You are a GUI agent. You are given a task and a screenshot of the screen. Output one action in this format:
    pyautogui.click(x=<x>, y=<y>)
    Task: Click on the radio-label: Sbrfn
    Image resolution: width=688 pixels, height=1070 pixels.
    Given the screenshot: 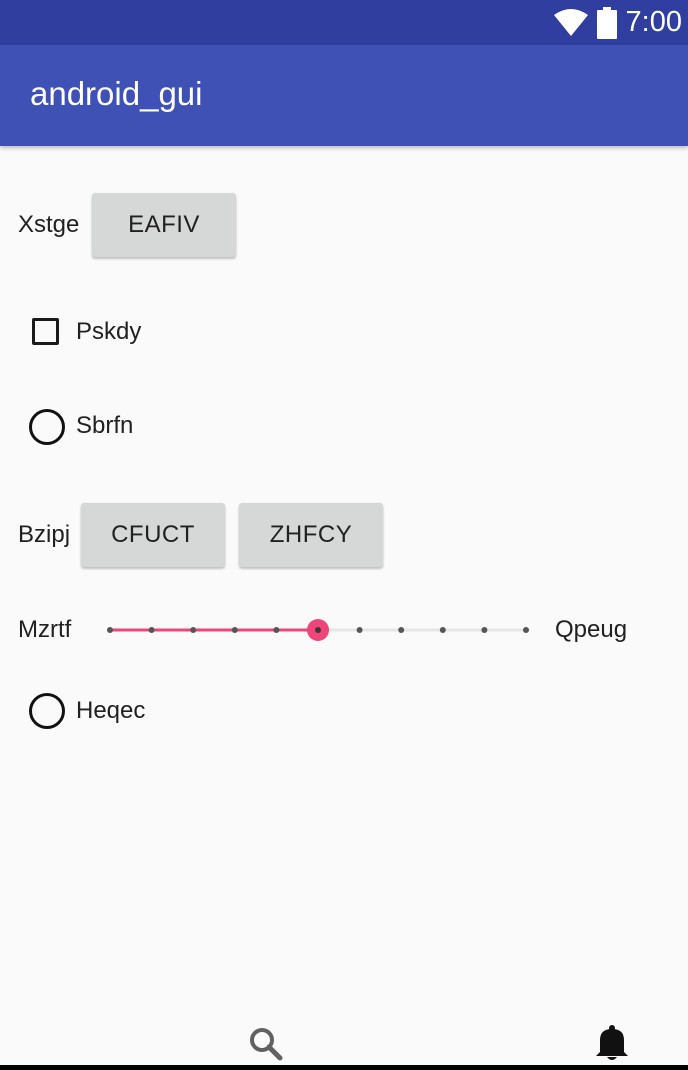 What is the action you would take?
    pyautogui.click(x=105, y=425)
    